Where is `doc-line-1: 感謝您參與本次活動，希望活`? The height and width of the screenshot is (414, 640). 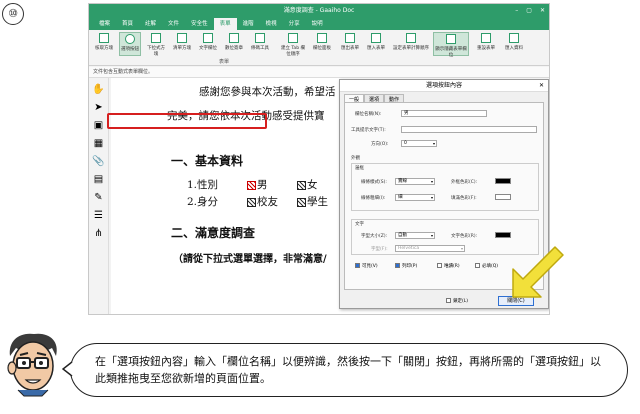 doc-line-1: 感謝您參與本次活動，希望活 is located at coordinates (267, 92).